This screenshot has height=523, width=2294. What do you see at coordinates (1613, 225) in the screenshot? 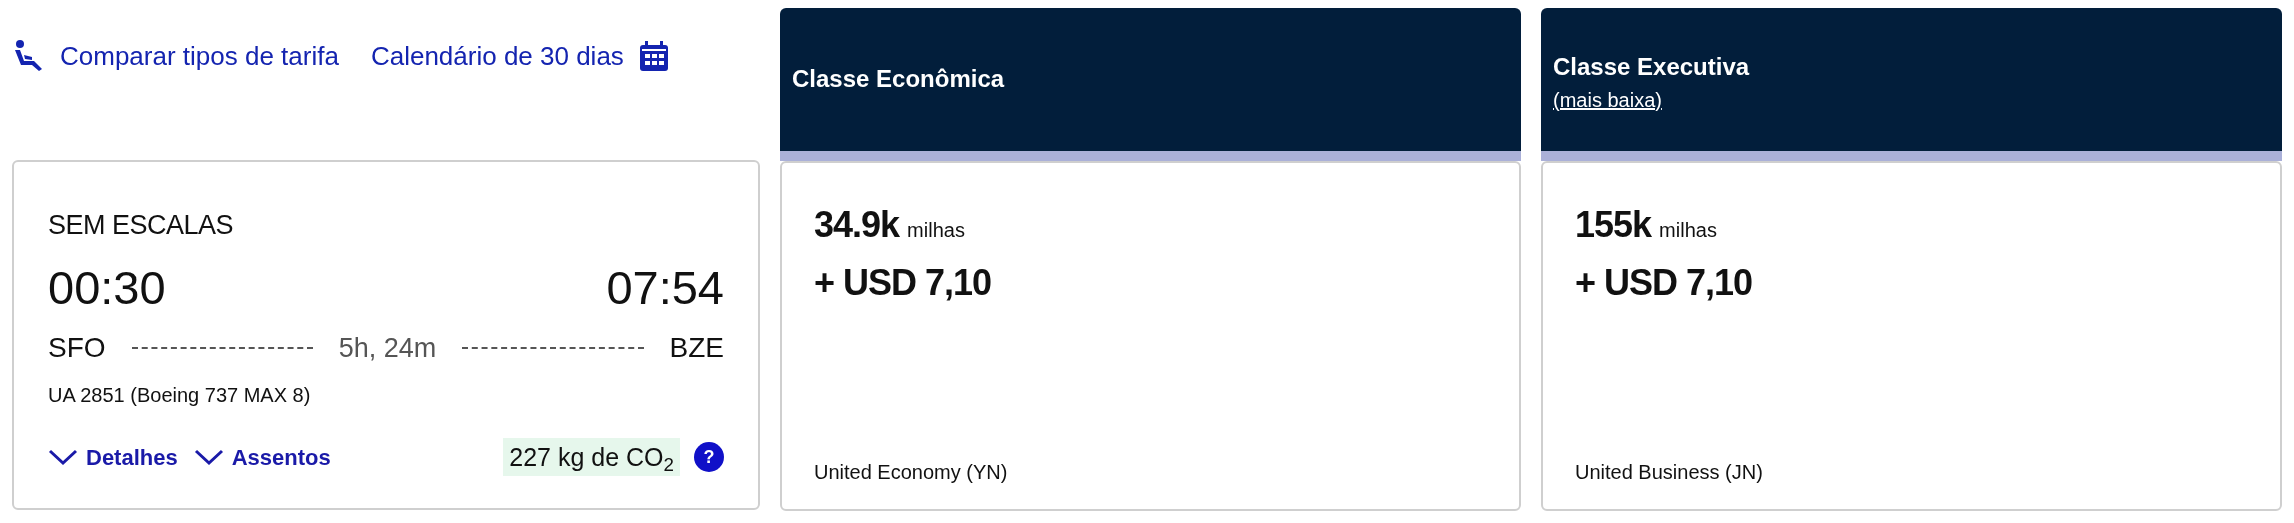
I see `miles-amount: 155k` at bounding box center [1613, 225].